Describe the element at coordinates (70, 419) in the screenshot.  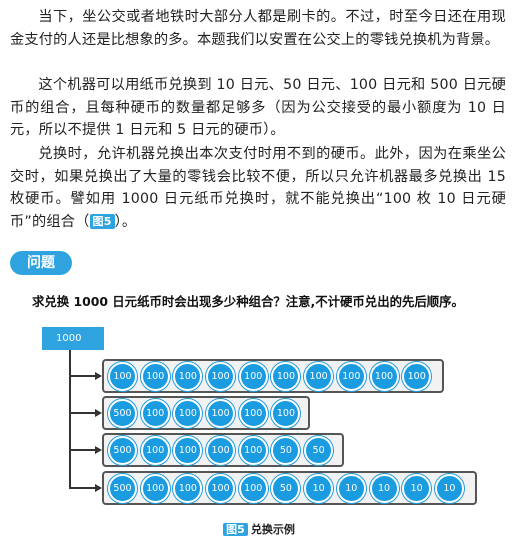
I see `tree-trunk-line` at that location.